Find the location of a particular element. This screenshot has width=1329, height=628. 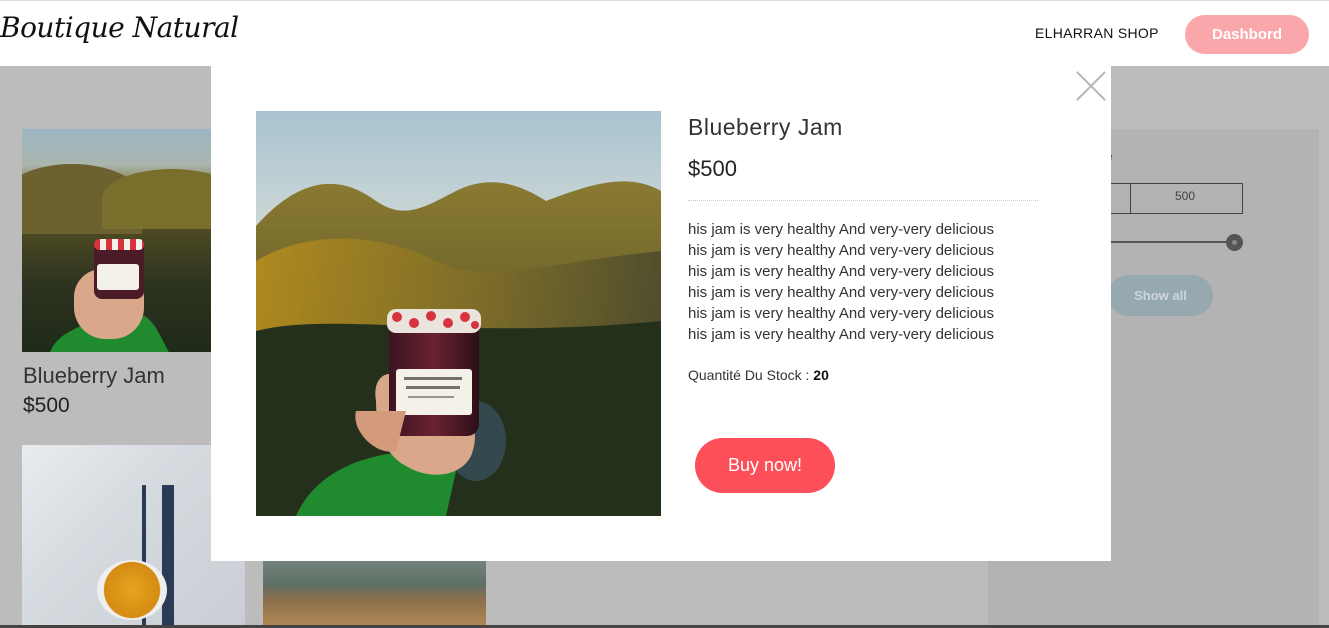

show-all-button: Show all is located at coordinates (1160, 295).